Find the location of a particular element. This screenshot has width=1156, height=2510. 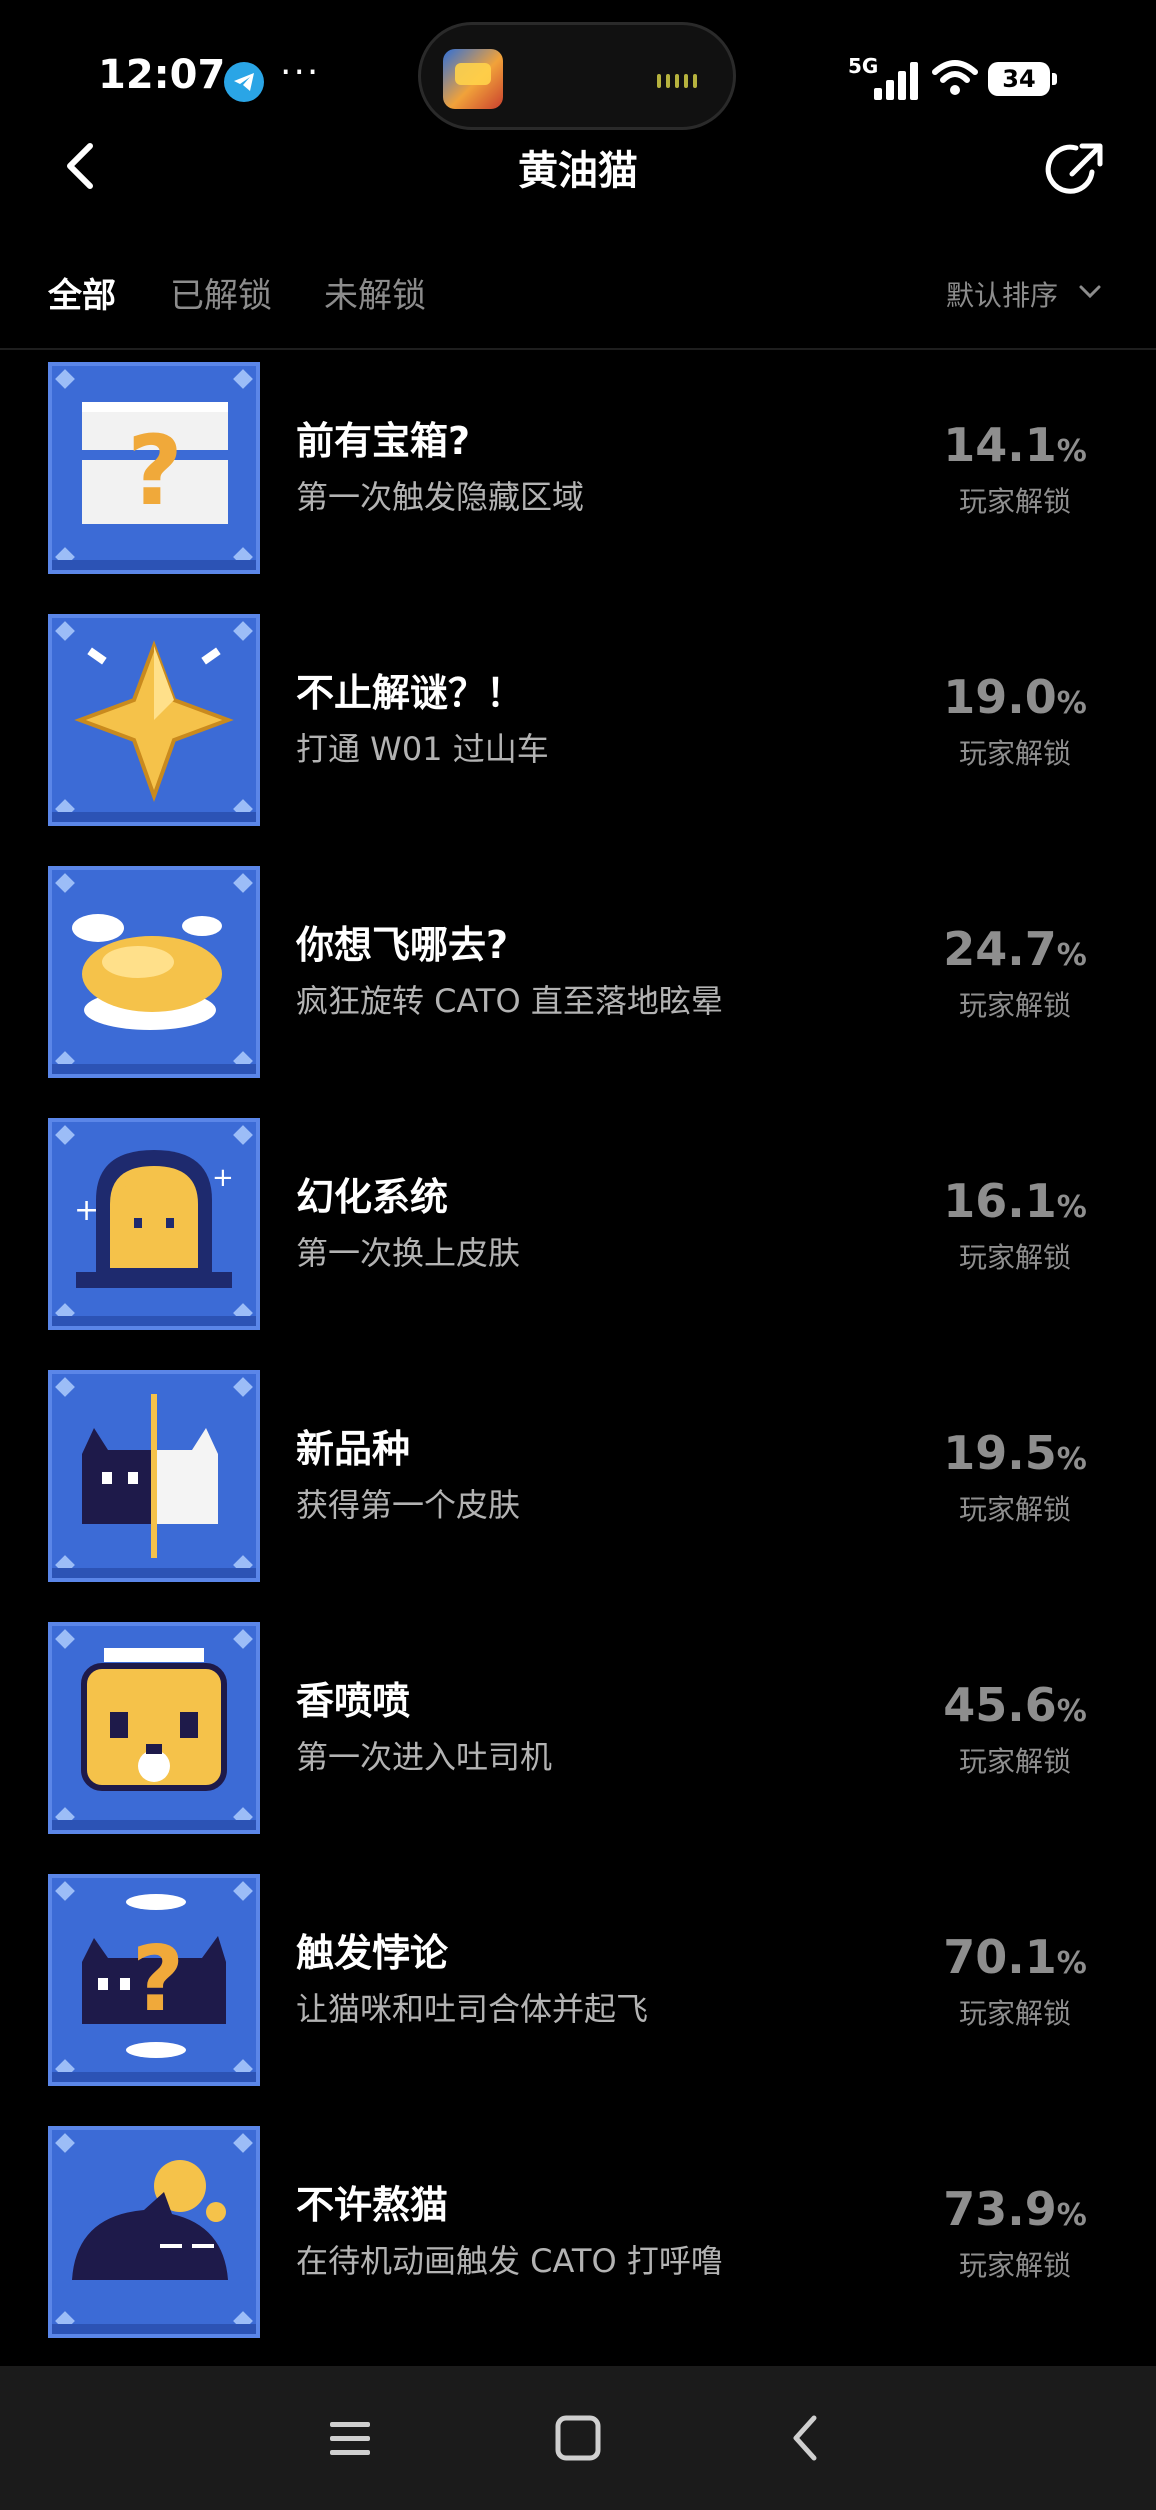

achievement-title: 香喷喷 is located at coordinates (353, 1701).